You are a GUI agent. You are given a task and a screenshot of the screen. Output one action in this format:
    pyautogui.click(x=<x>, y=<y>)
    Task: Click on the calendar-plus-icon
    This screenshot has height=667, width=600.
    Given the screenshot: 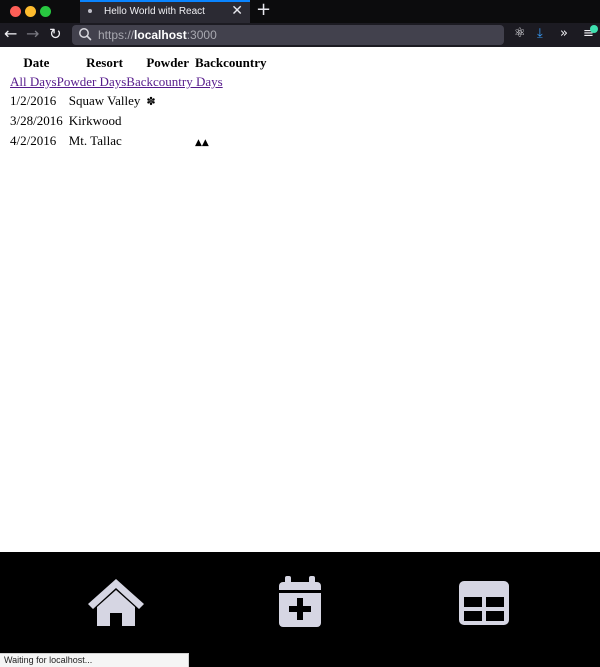 What is the action you would take?
    pyautogui.click(x=300, y=603)
    